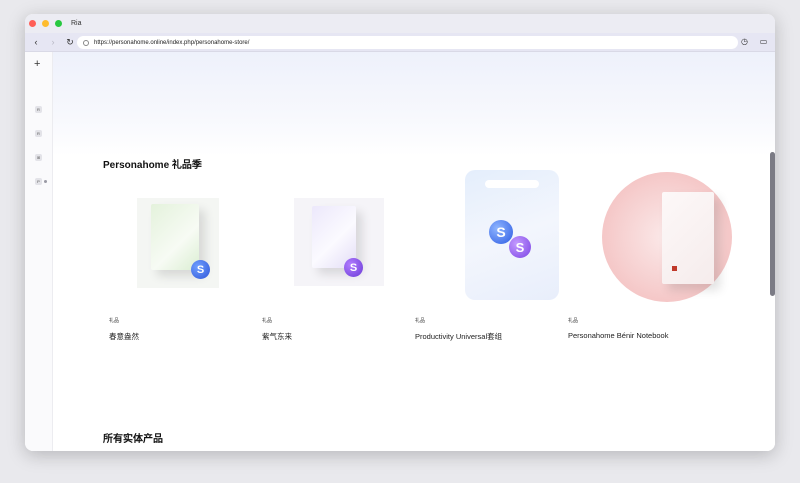  I want to click on product-card: 礼品 Personahome Bénir Notebook, so click(649, 256).